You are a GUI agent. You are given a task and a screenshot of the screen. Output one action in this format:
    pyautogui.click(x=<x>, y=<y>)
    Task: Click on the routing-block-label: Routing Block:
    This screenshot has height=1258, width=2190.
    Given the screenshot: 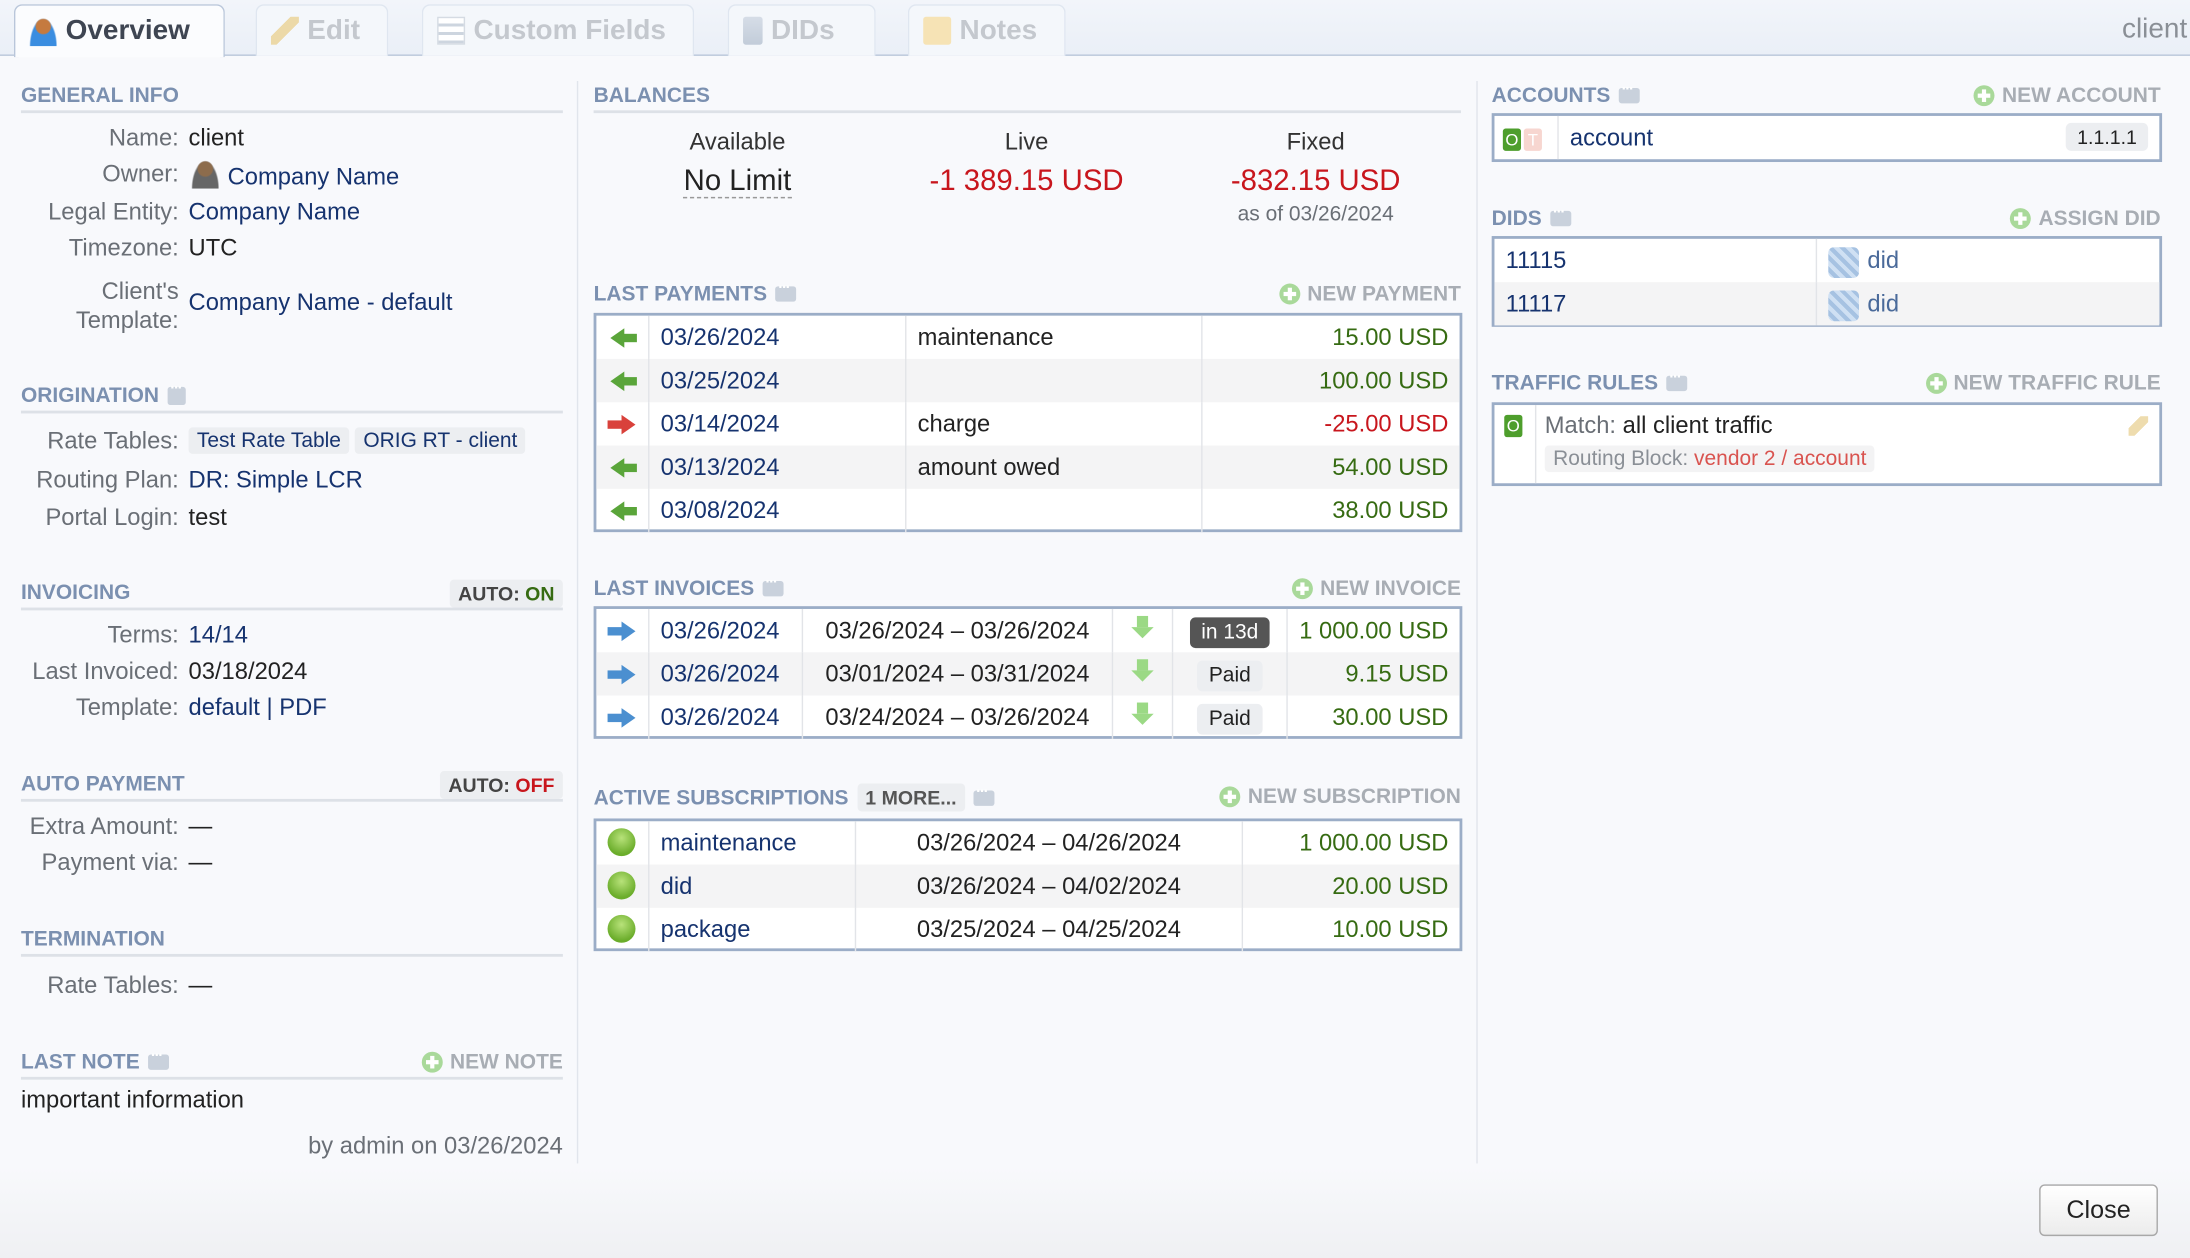 What is the action you would take?
    pyautogui.click(x=1621, y=458)
    